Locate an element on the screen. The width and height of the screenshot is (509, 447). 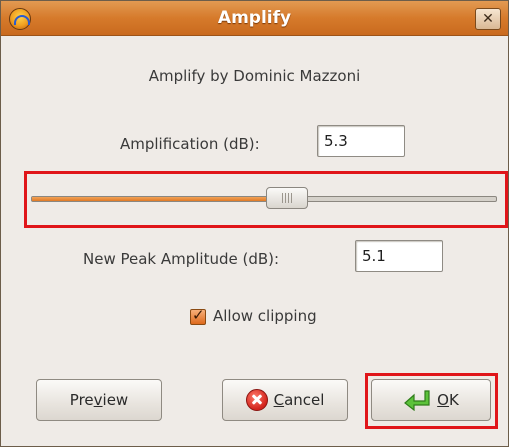
checkmark-icon: ✓ is located at coordinates (198, 315).